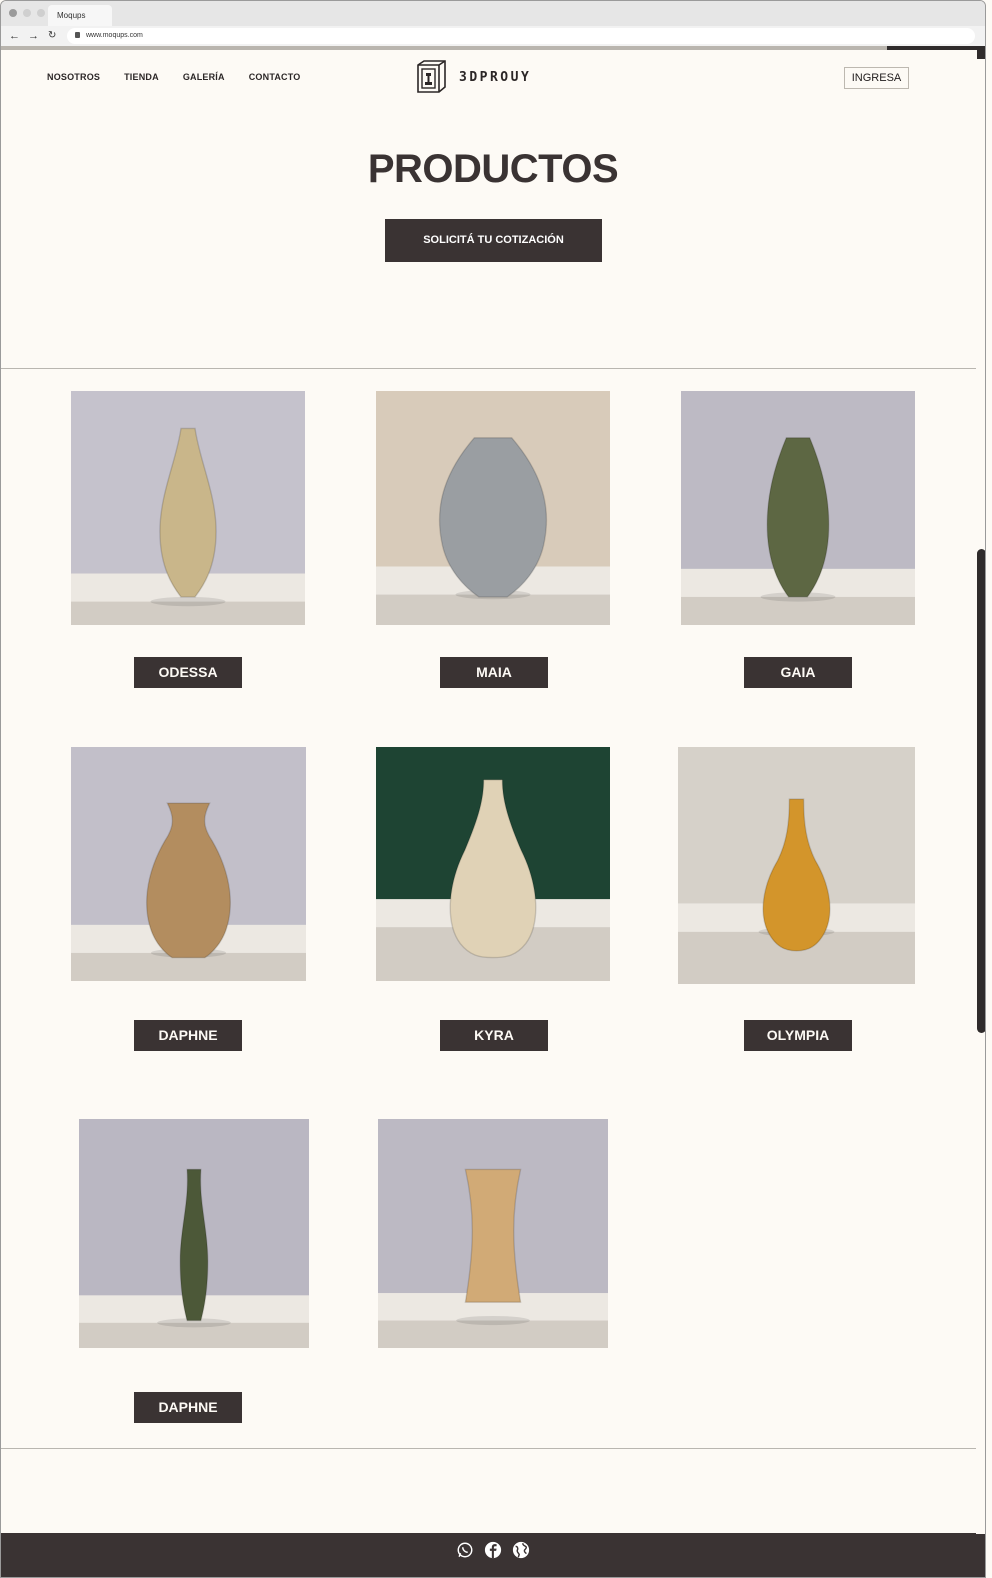 This screenshot has width=992, height=1578. I want to click on product-image-untitled, so click(493, 1233).